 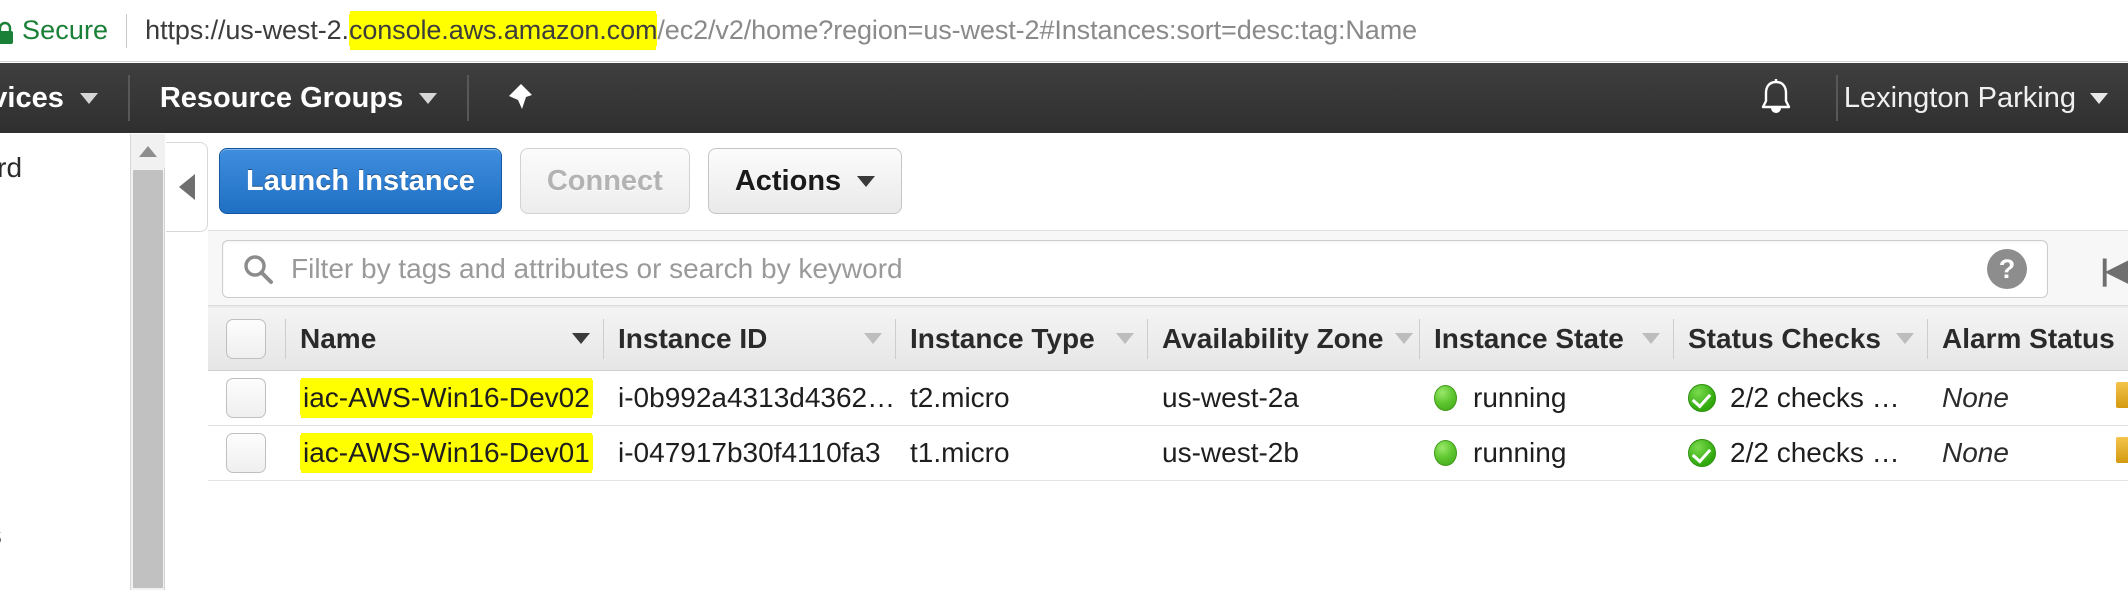 What do you see at coordinates (2114, 270) in the screenshot?
I see `pagination-first-button: |◀` at bounding box center [2114, 270].